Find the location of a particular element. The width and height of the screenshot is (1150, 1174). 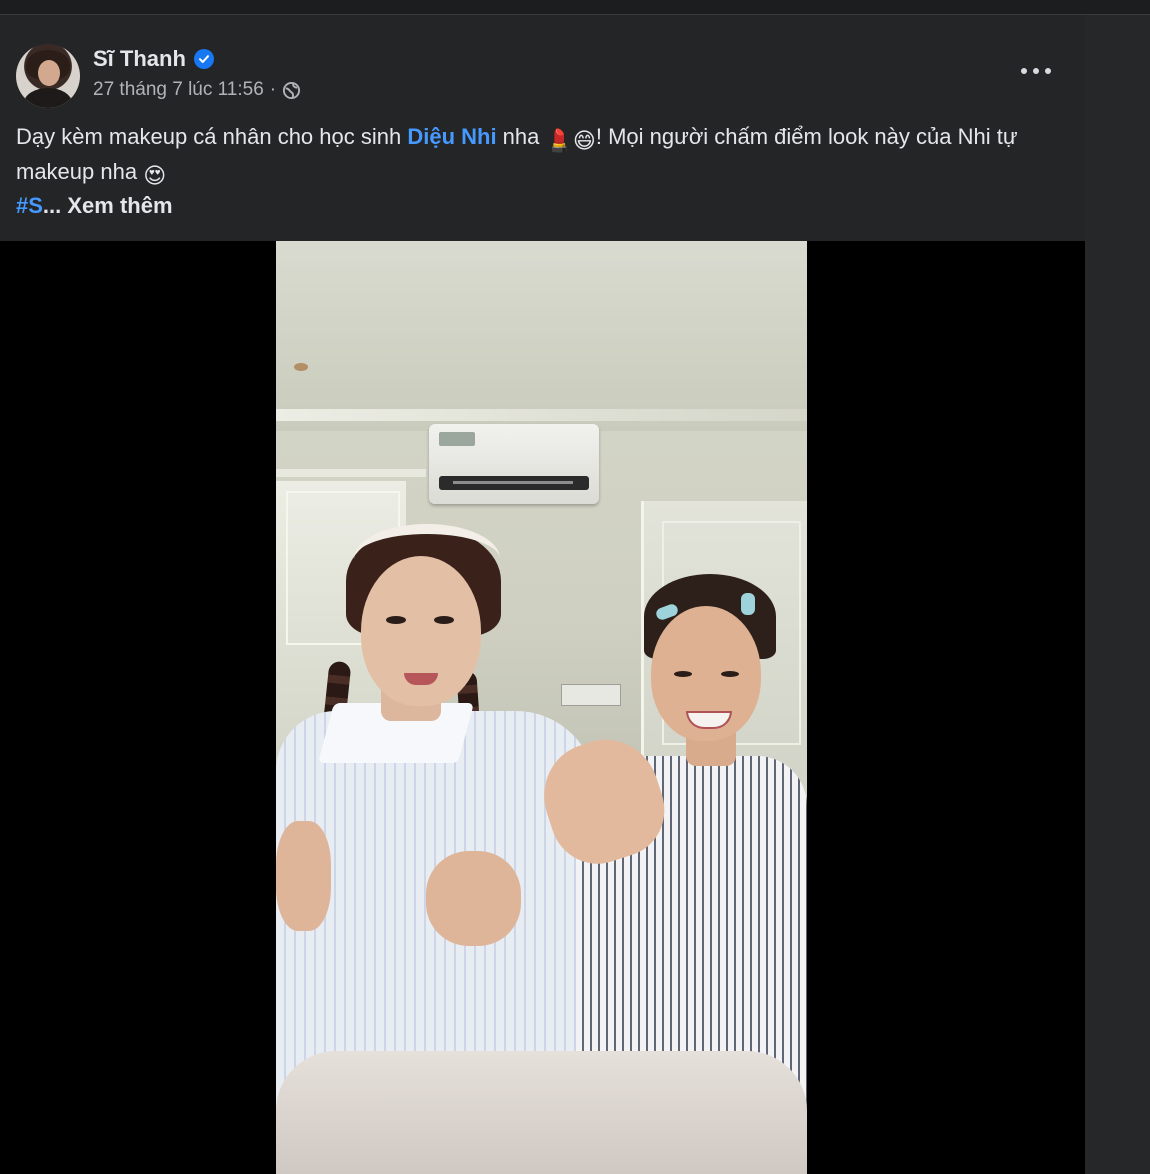

author-name: Sĩ Thanh is located at coordinates (139, 59).